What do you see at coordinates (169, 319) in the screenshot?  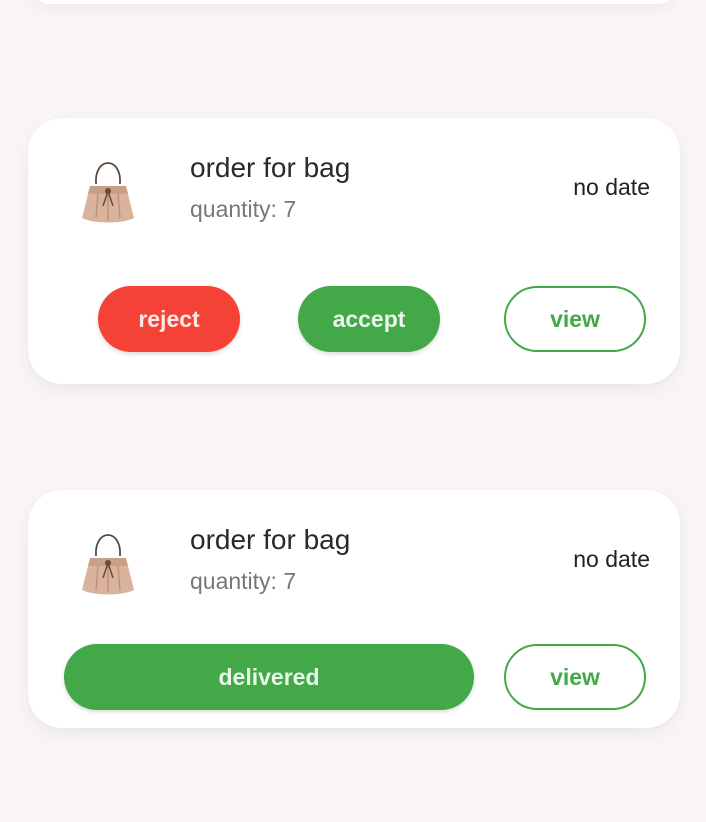 I see `reject-button: reject` at bounding box center [169, 319].